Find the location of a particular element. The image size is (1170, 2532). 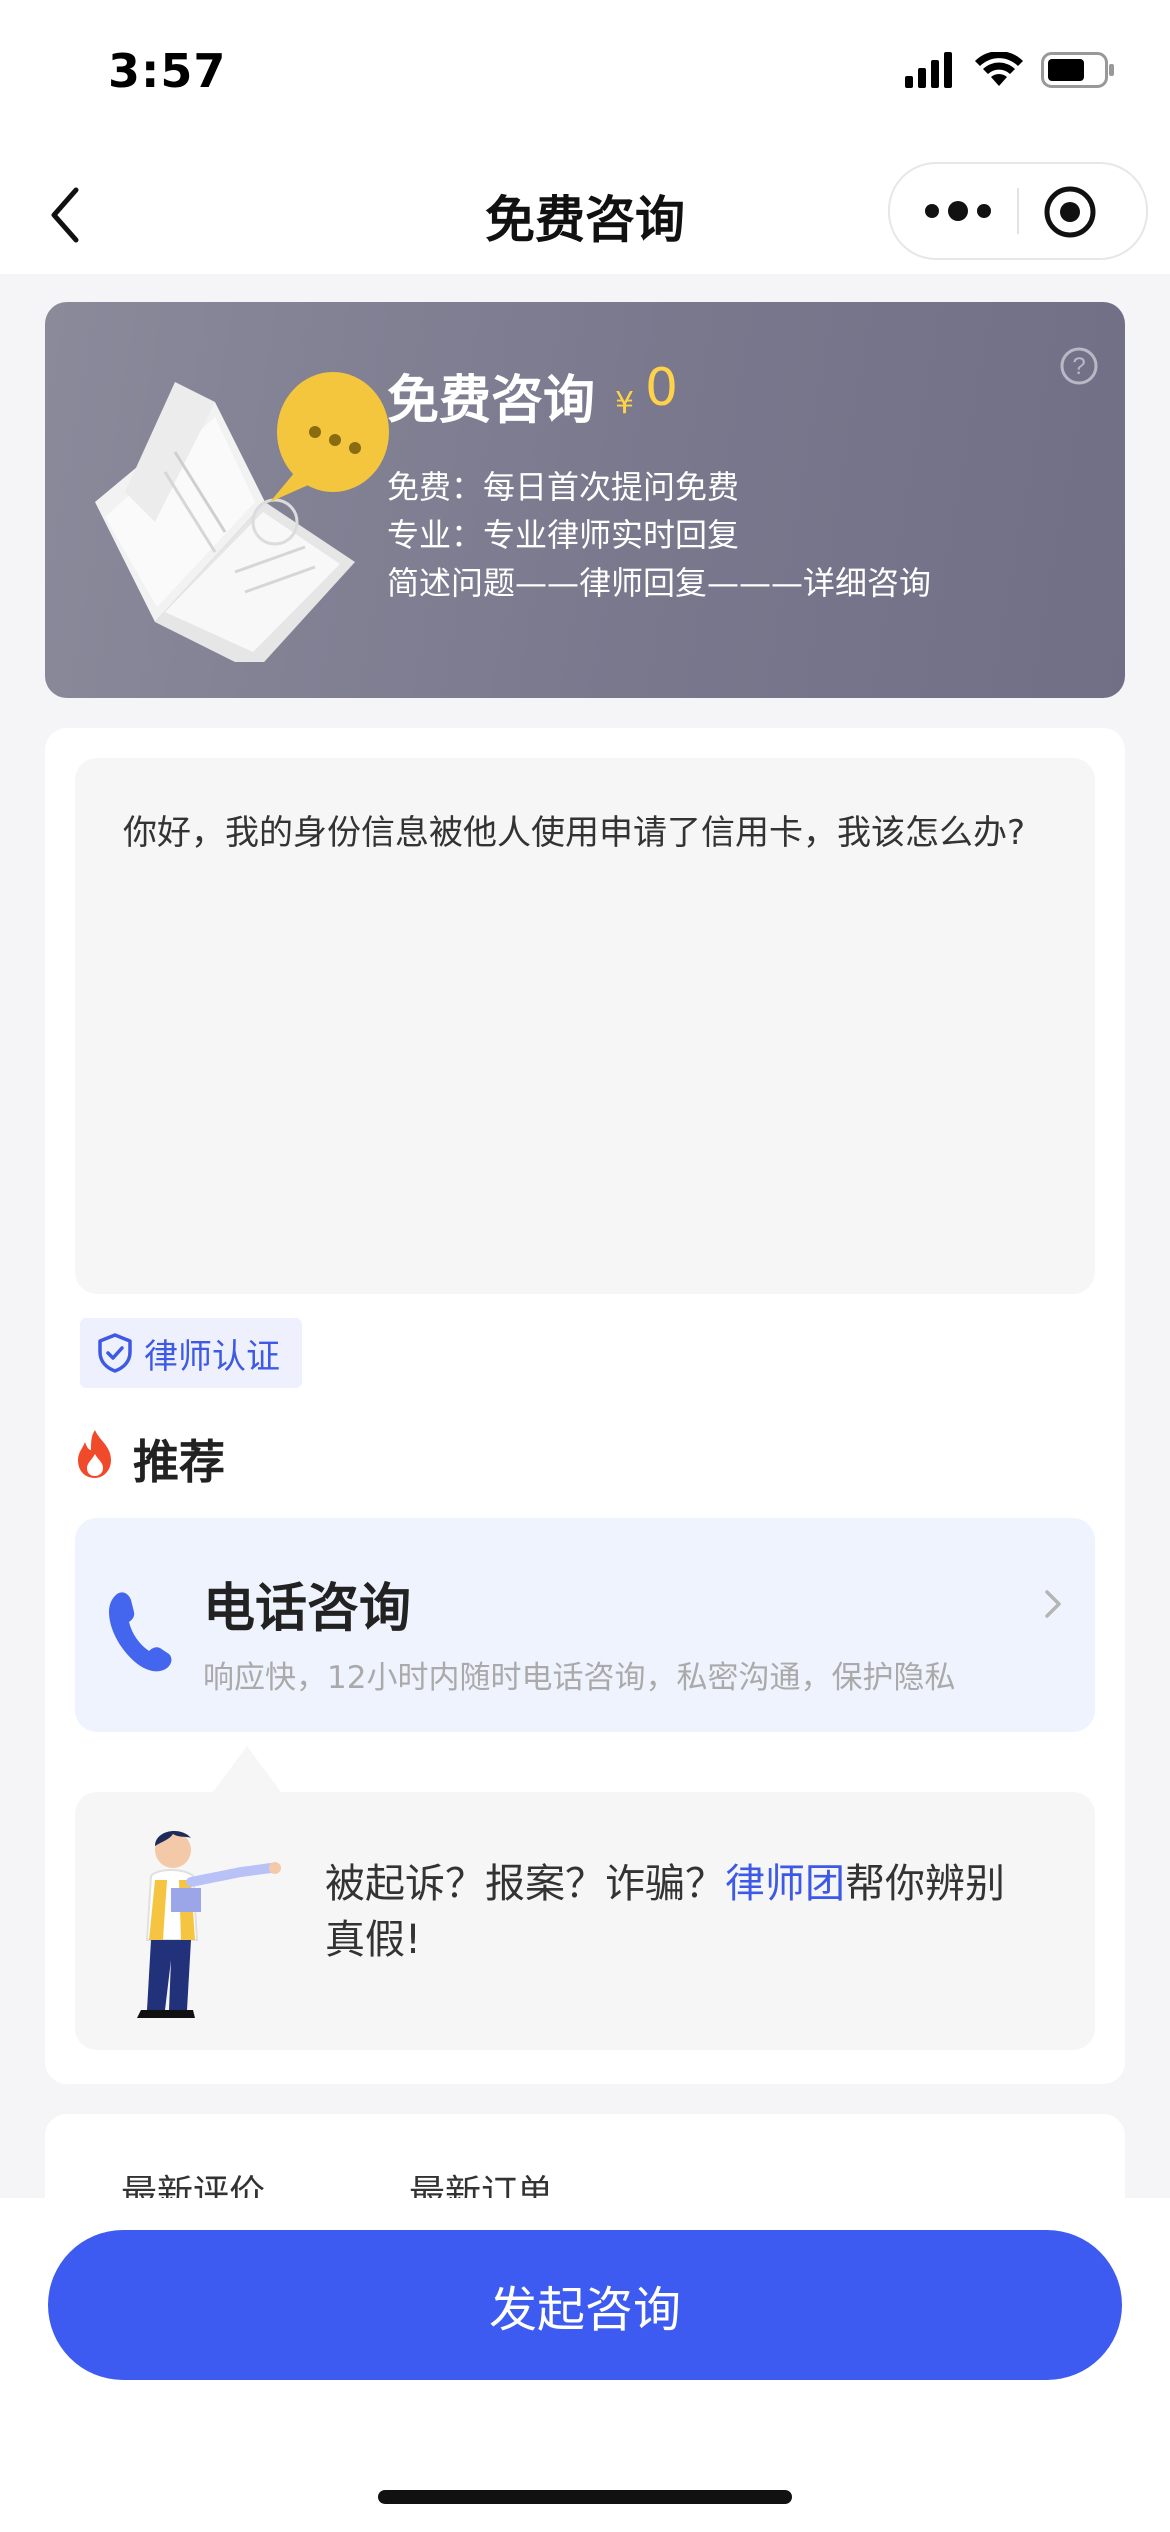

tip-text-highlight: 律师团 is located at coordinates (785, 1884).